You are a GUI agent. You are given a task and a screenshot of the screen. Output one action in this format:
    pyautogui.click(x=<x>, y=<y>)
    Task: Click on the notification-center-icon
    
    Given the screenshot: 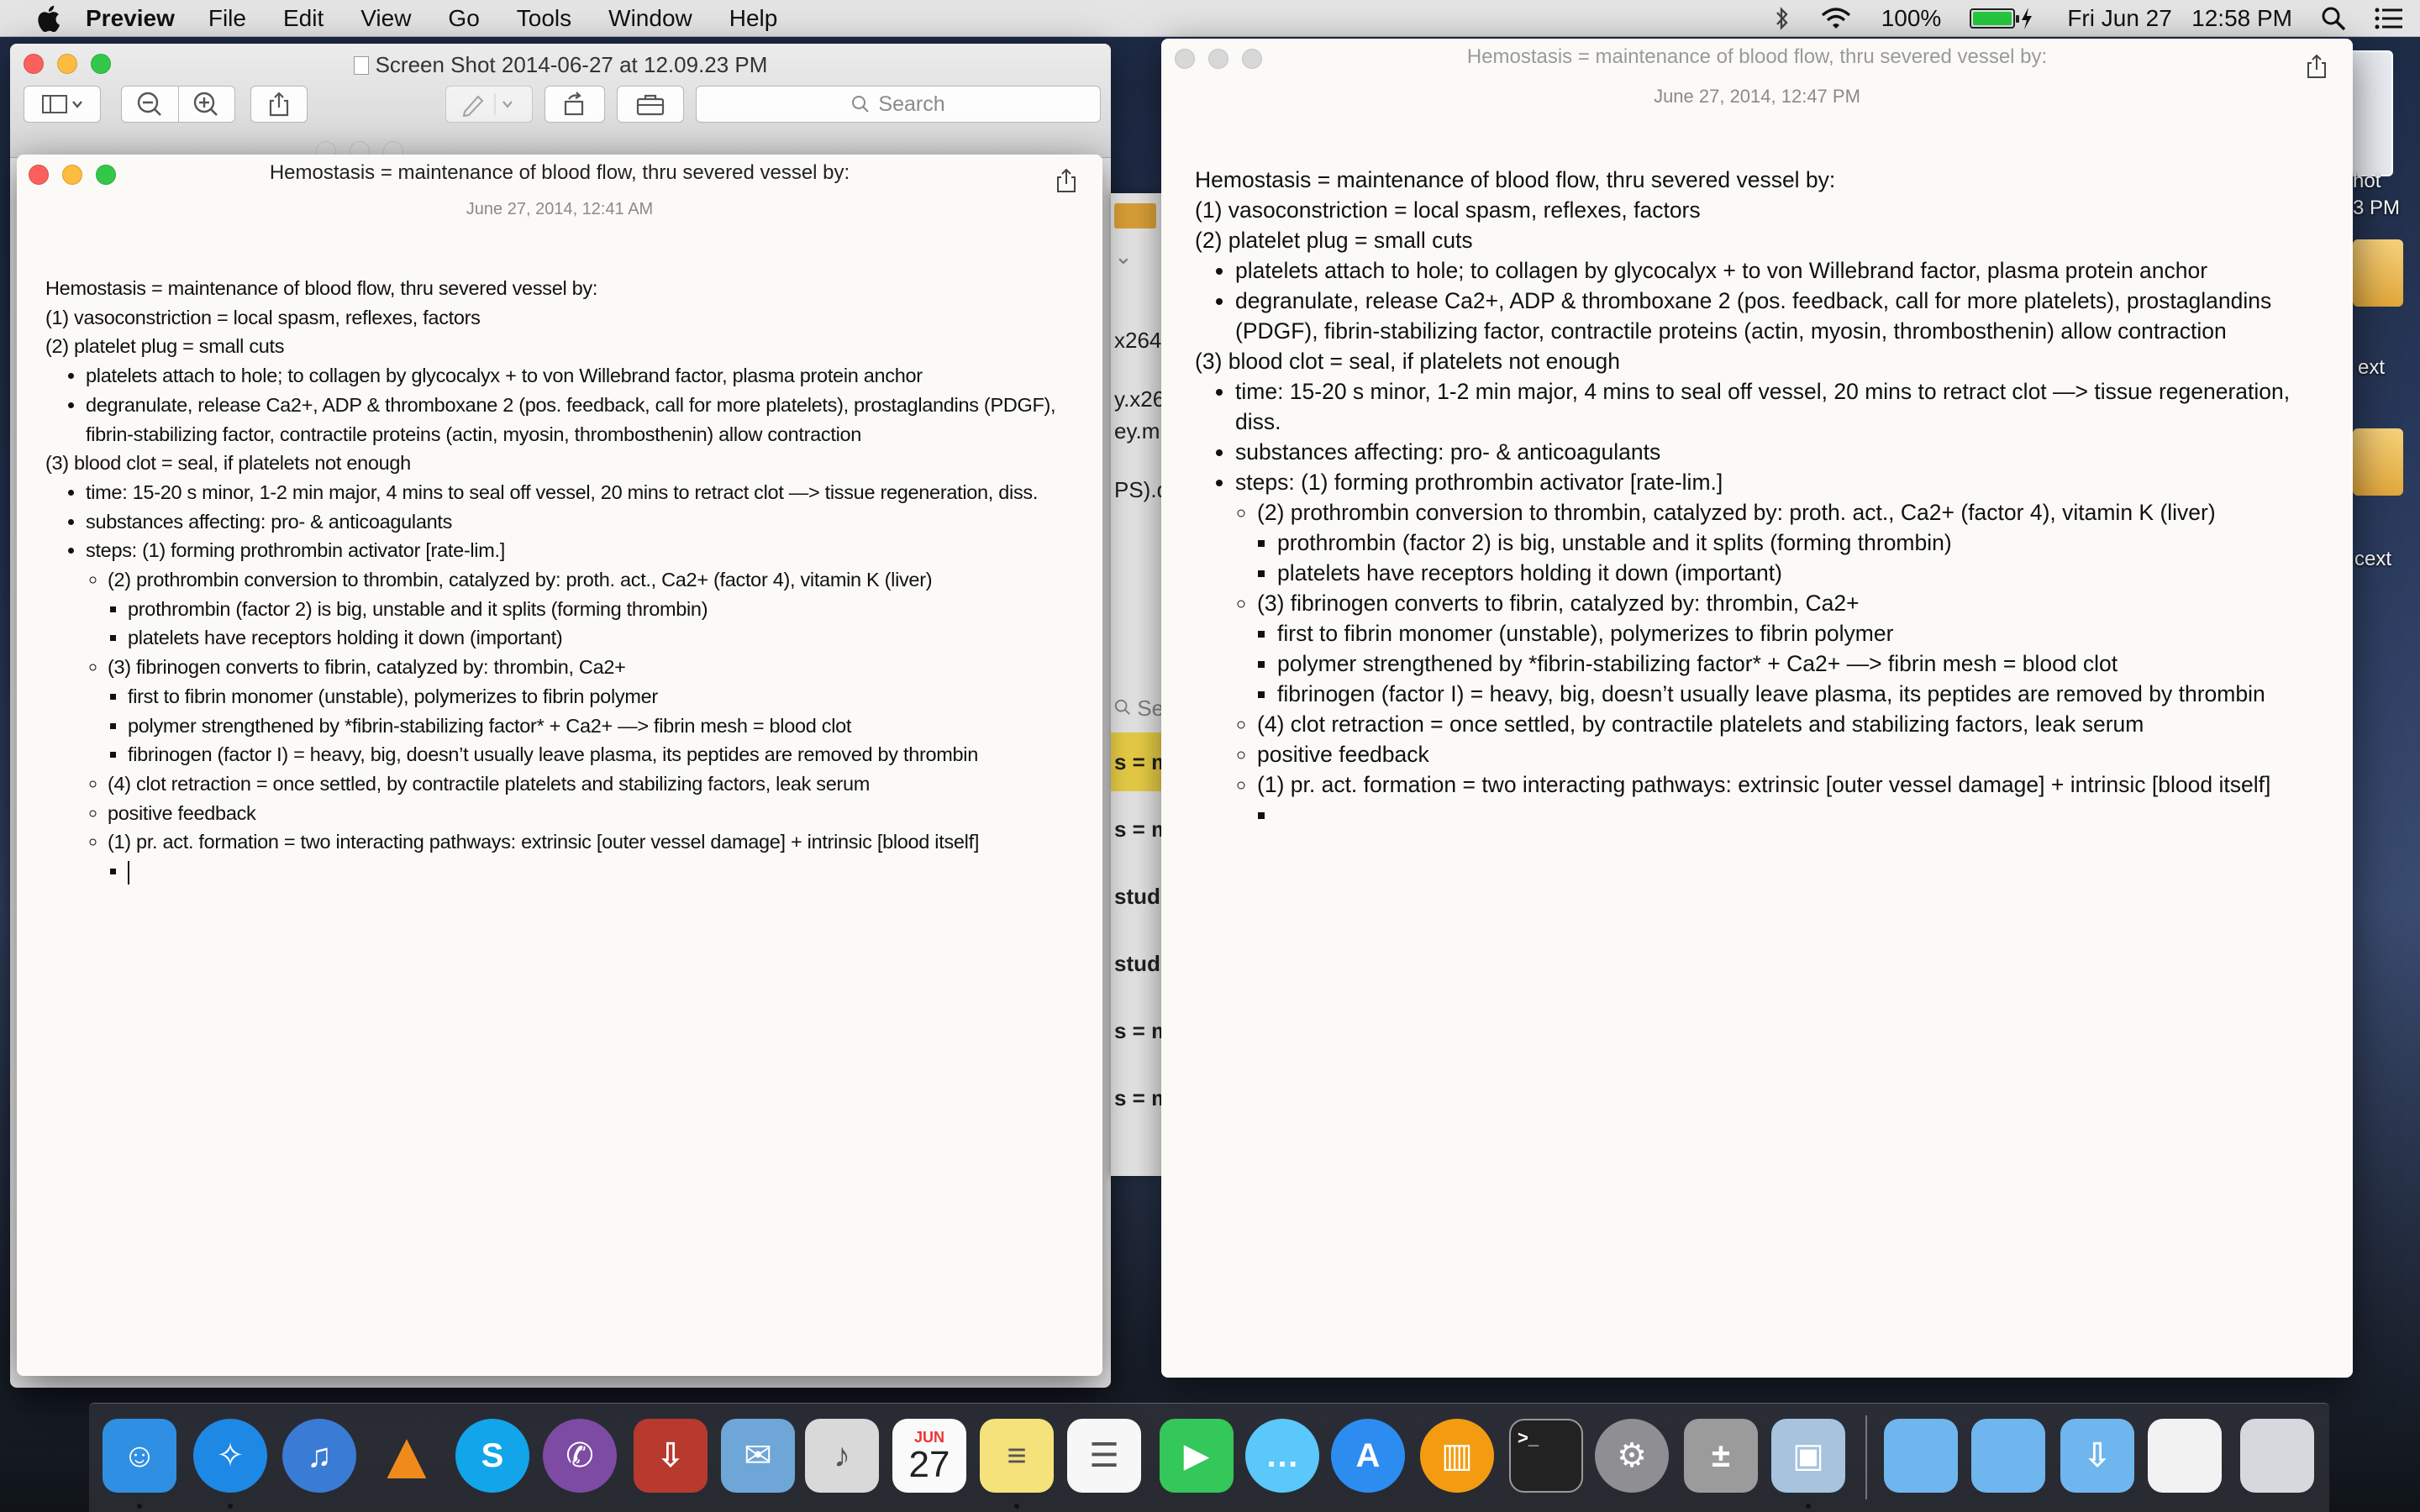 What is the action you would take?
    pyautogui.click(x=2389, y=18)
    